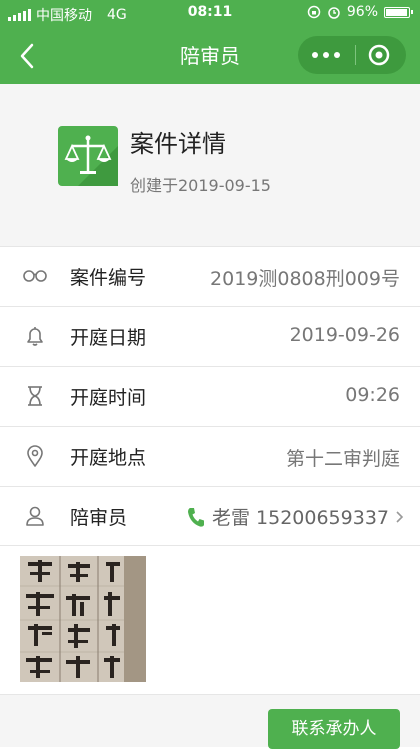 This screenshot has width=420, height=749. Describe the element at coordinates (210, 56) in the screenshot. I see `nav-bar: 陪审员` at that location.